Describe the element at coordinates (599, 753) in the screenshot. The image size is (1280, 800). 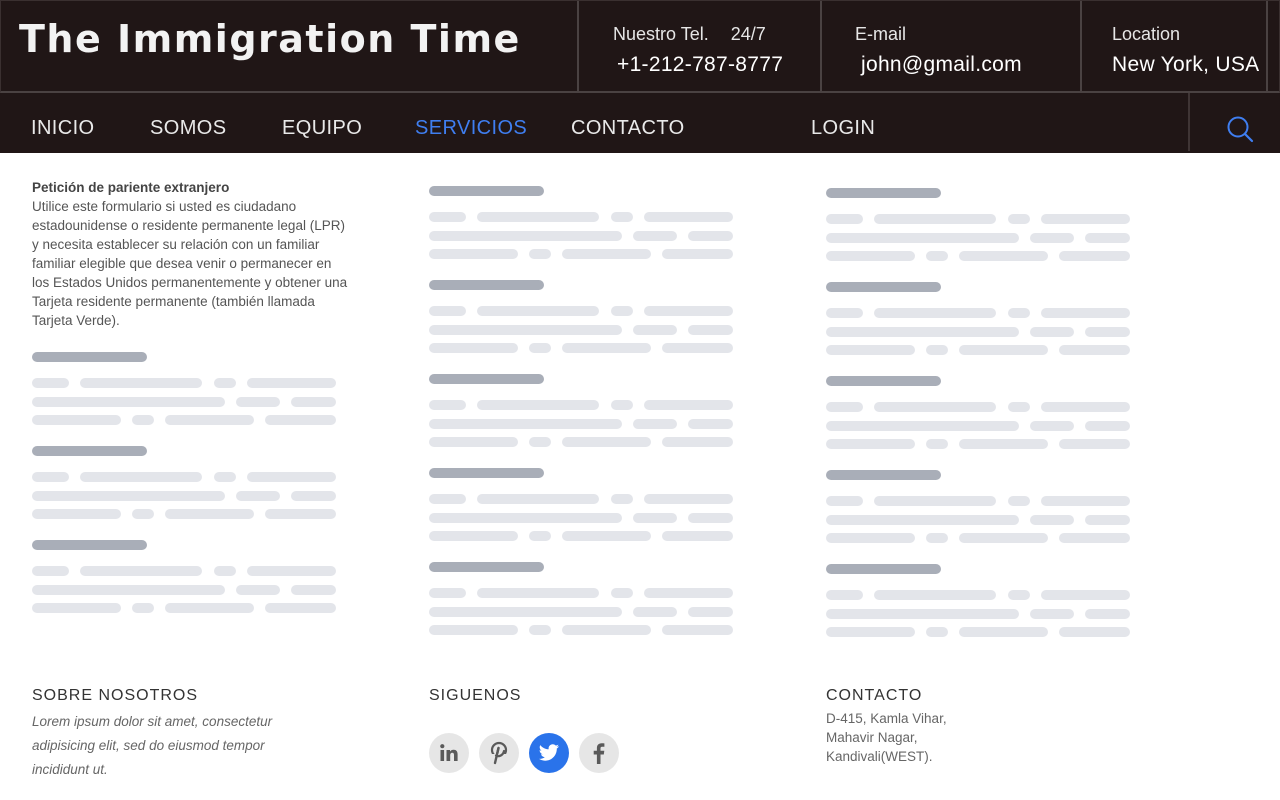
I see `facebook-icon` at that location.